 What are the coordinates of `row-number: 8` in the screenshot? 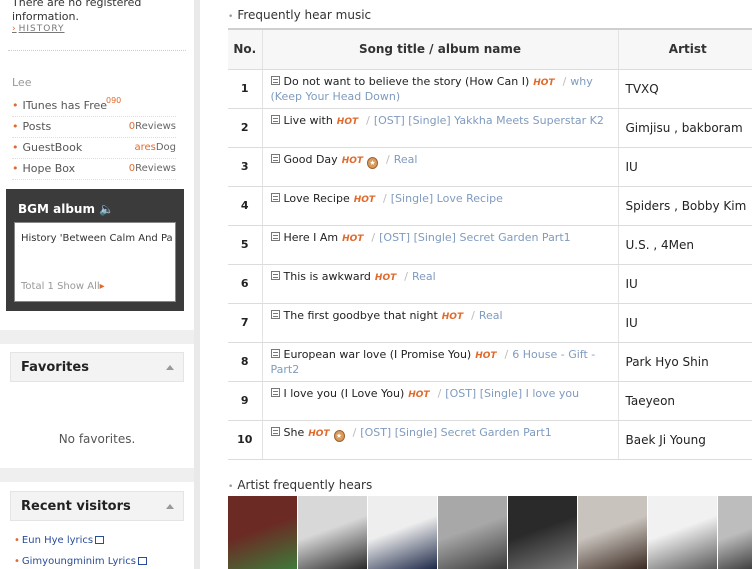 It's located at (245, 362).